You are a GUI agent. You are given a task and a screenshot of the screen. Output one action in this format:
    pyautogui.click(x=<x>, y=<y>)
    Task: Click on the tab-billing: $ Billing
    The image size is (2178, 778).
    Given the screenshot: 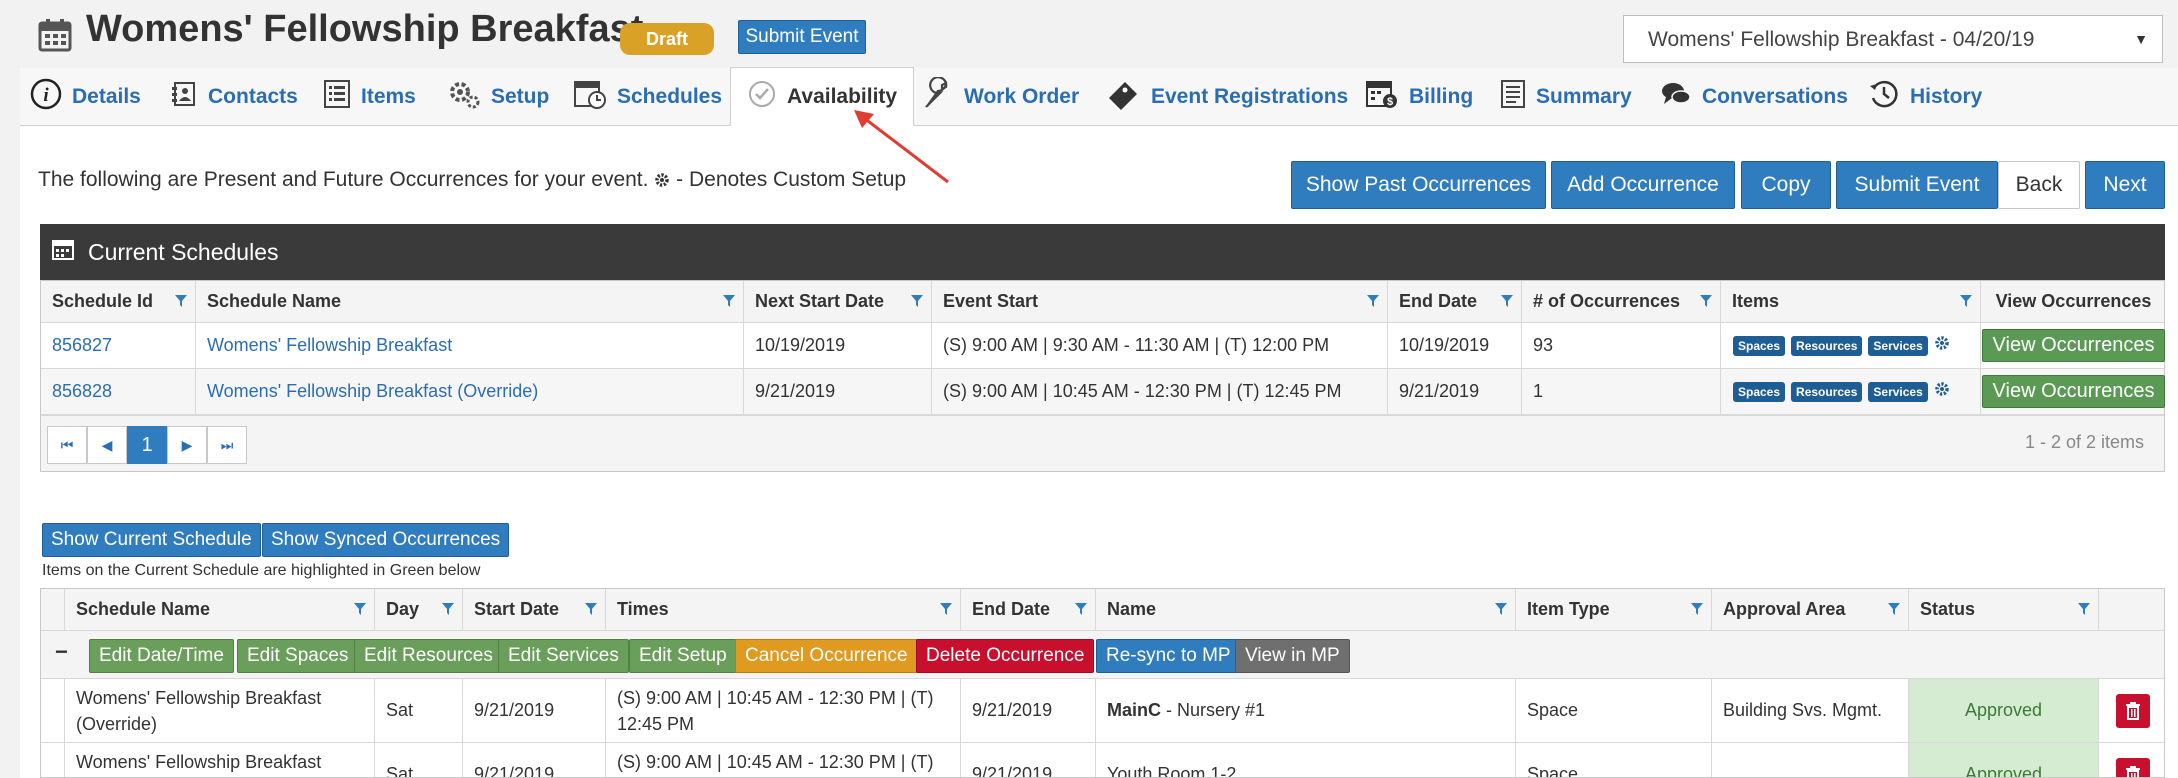 What is the action you would take?
    pyautogui.click(x=1419, y=97)
    